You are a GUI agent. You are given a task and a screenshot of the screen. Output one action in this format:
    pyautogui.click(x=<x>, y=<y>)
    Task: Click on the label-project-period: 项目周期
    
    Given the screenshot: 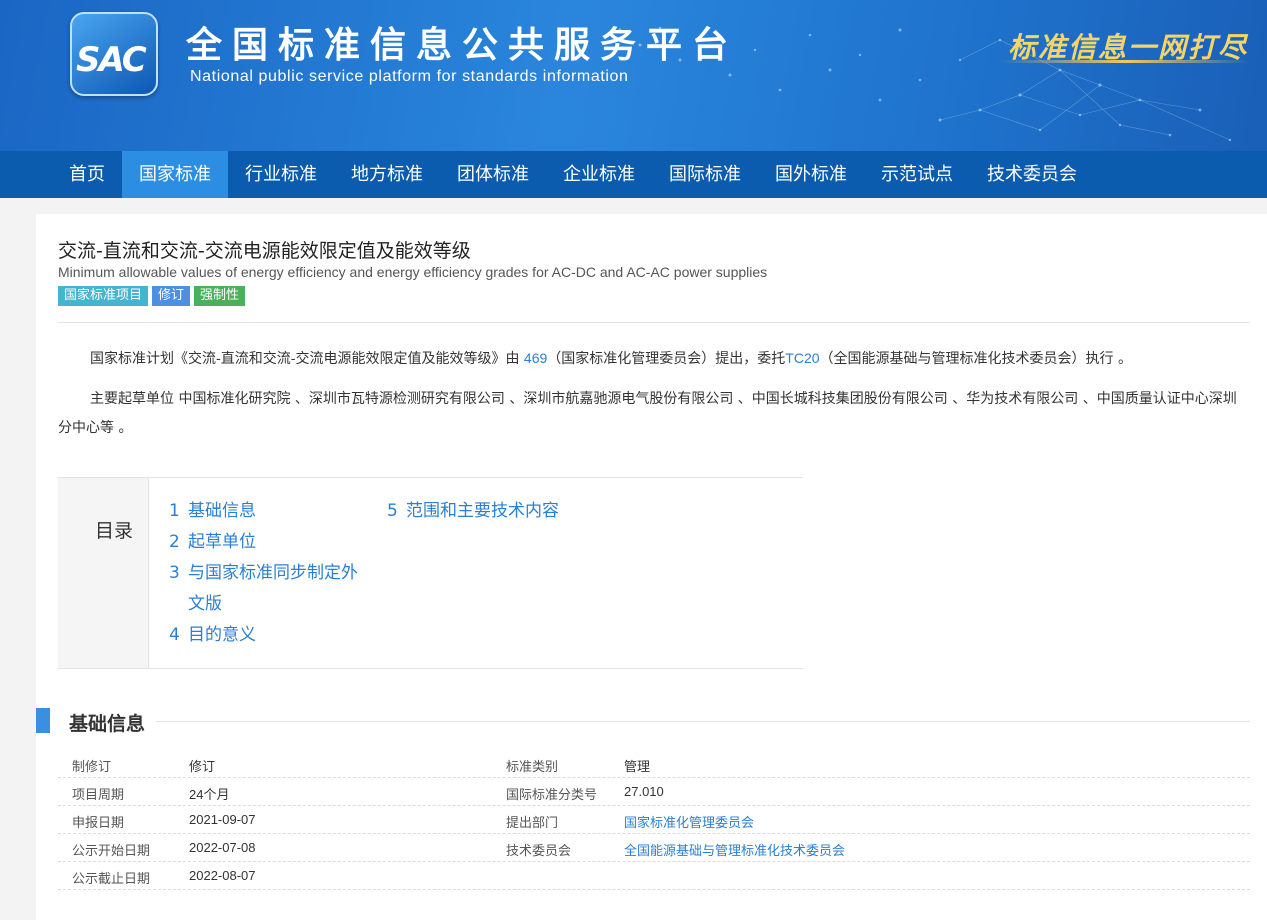 What is the action you would take?
    pyautogui.click(x=98, y=795)
    